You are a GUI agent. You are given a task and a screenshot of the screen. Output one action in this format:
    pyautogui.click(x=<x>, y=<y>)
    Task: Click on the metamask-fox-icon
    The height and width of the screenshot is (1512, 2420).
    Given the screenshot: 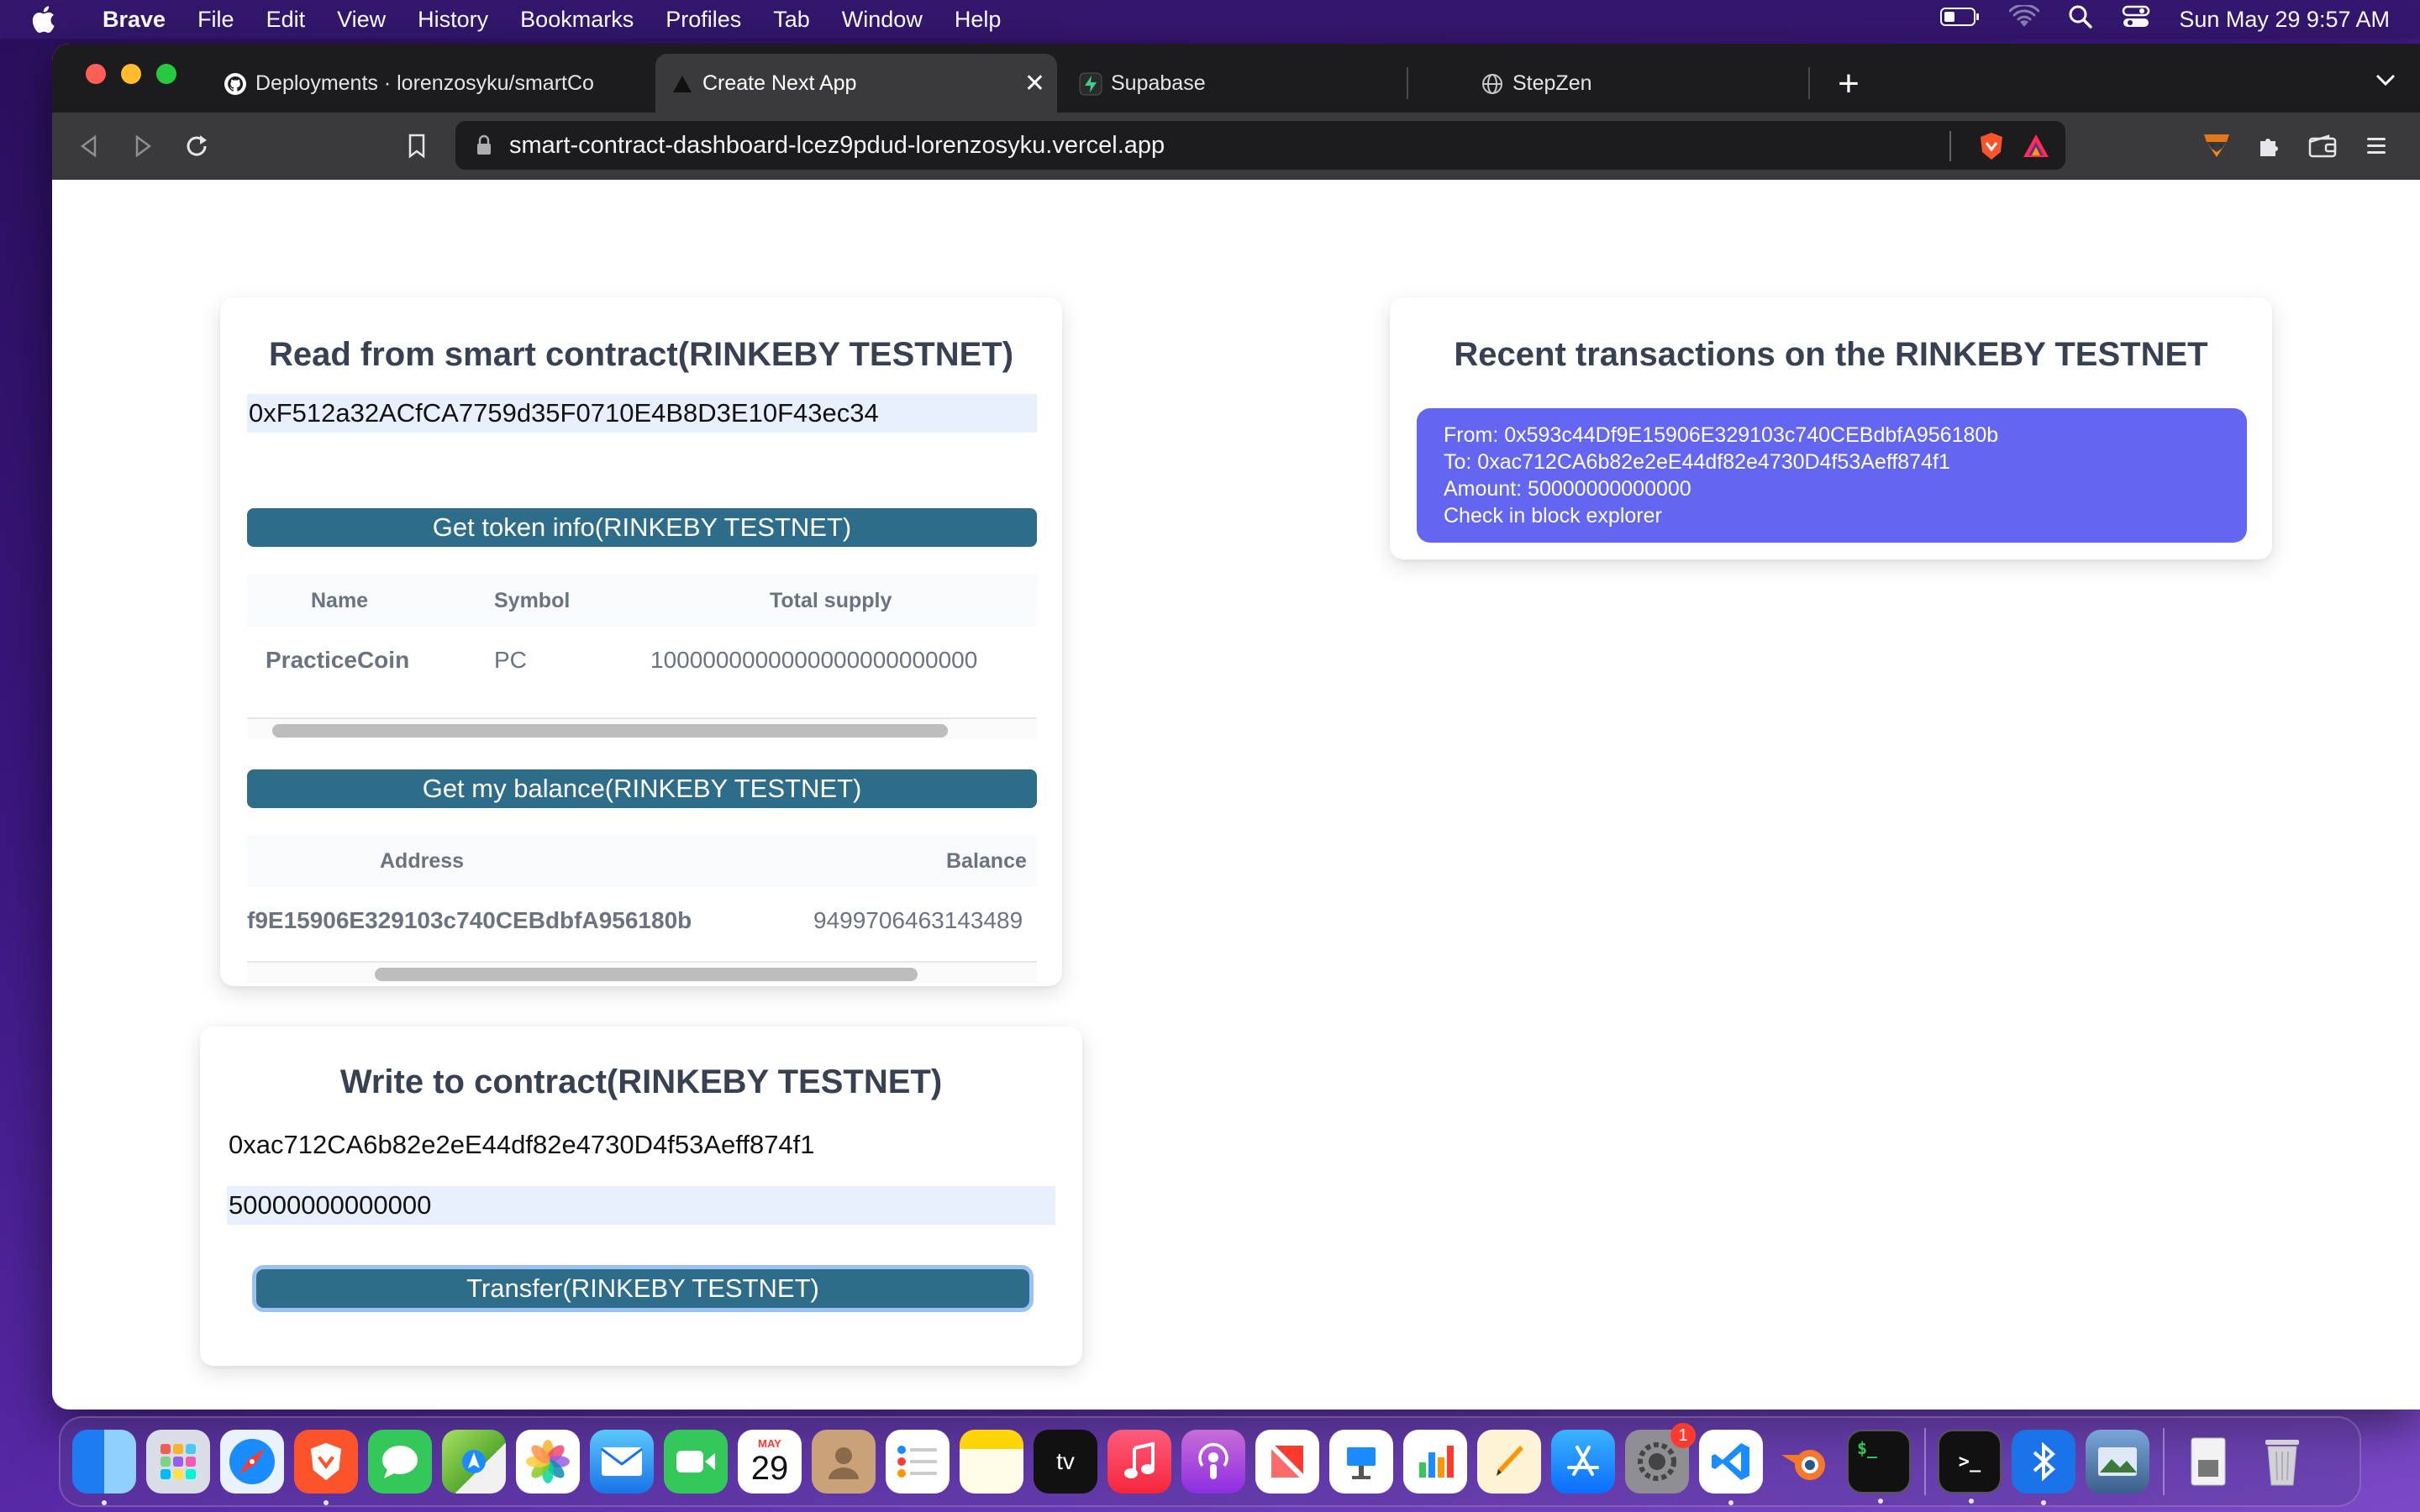 What is the action you would take?
    pyautogui.click(x=2216, y=146)
    